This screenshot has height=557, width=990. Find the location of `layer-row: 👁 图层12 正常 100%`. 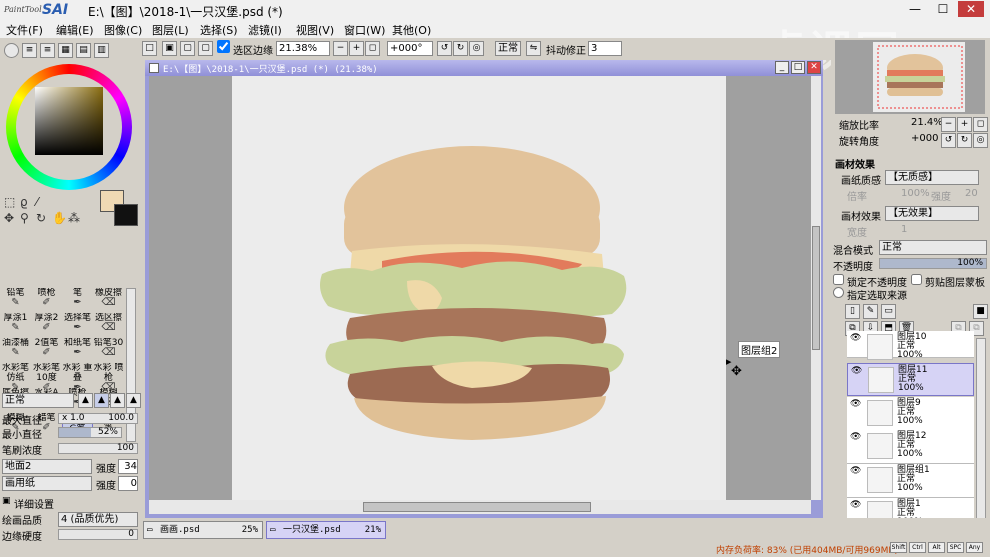

layer-row: 👁 图层12 正常 100% is located at coordinates (910, 447).